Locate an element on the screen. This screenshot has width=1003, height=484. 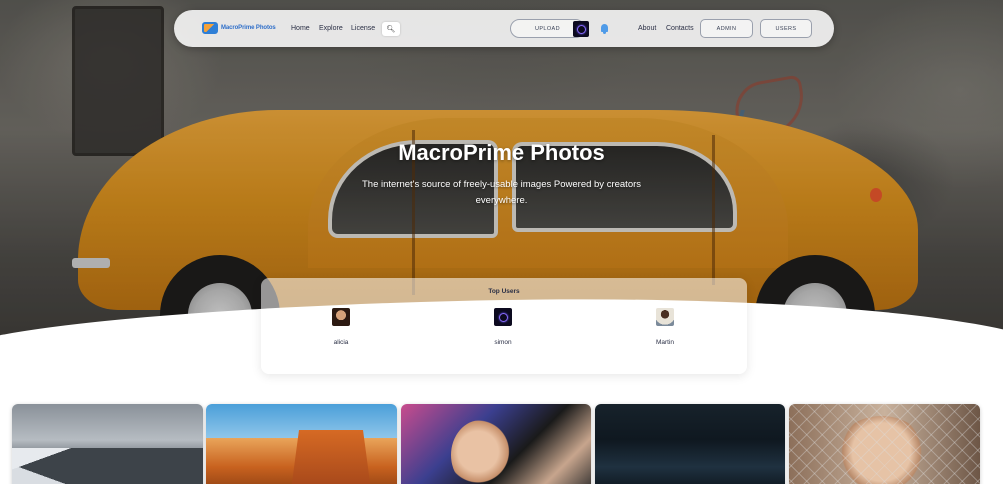
search-icon: 🔍︎ is located at coordinates (391, 29).